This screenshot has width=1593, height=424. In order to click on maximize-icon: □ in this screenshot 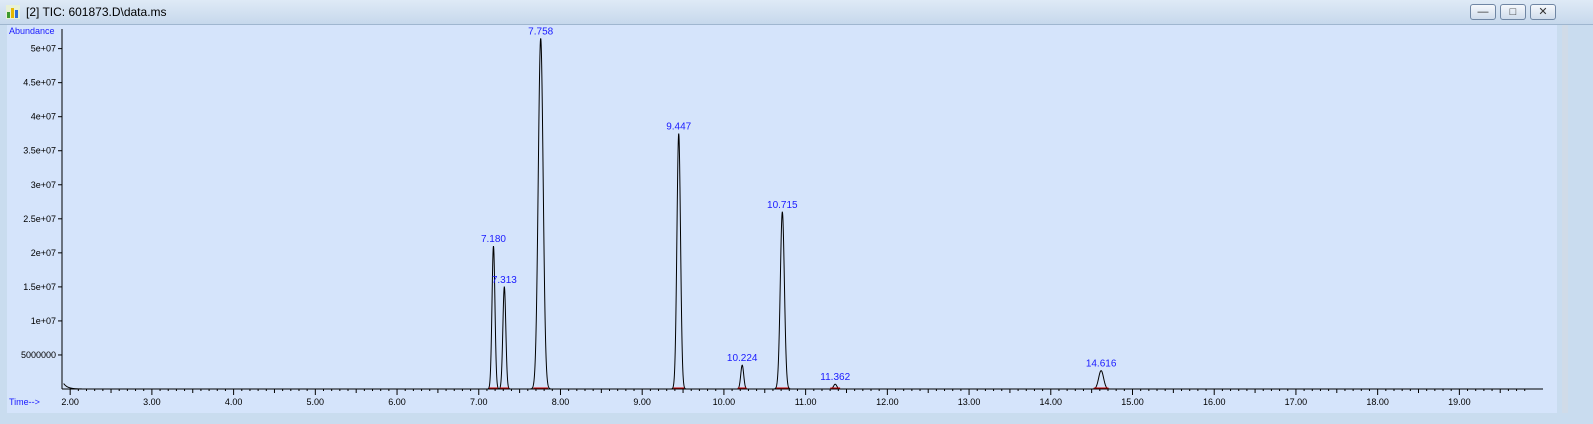, I will do `click(1513, 12)`.